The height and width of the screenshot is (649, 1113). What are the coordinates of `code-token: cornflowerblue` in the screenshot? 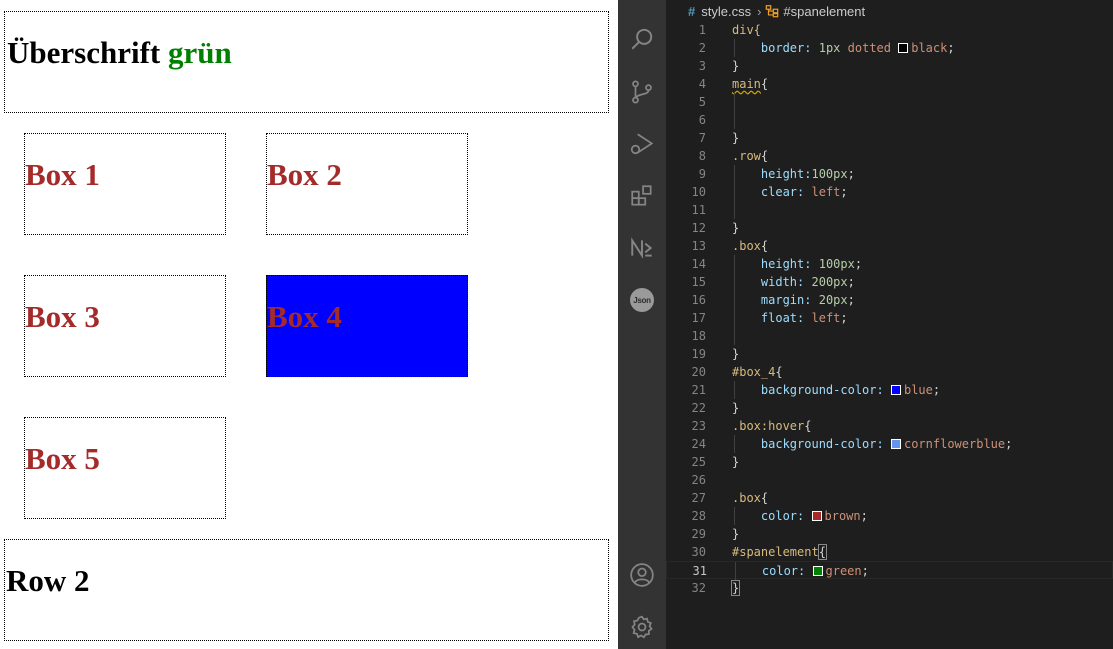 It's located at (954, 444).